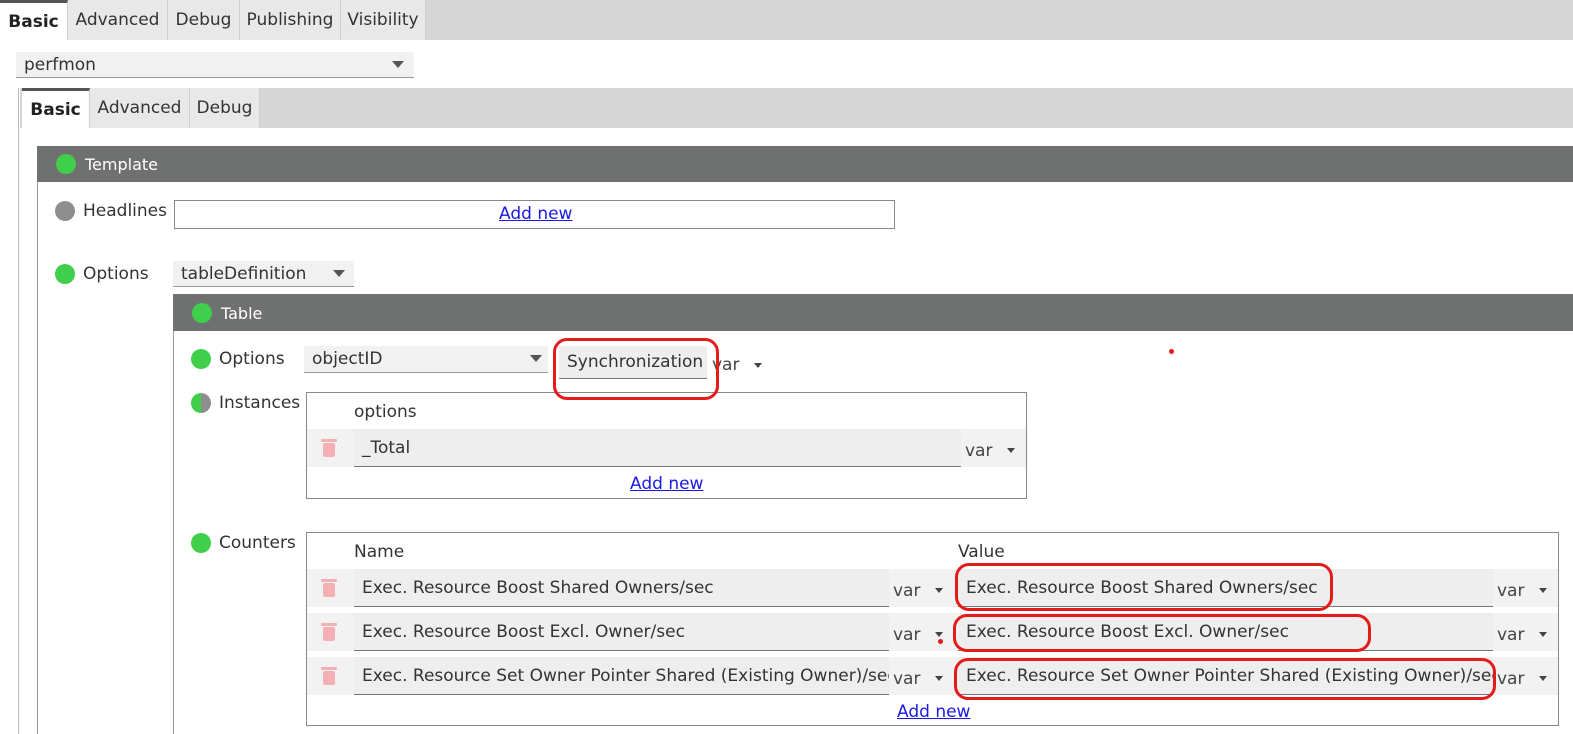  What do you see at coordinates (347, 359) in the screenshot?
I see `object-id-select-value: objectID` at bounding box center [347, 359].